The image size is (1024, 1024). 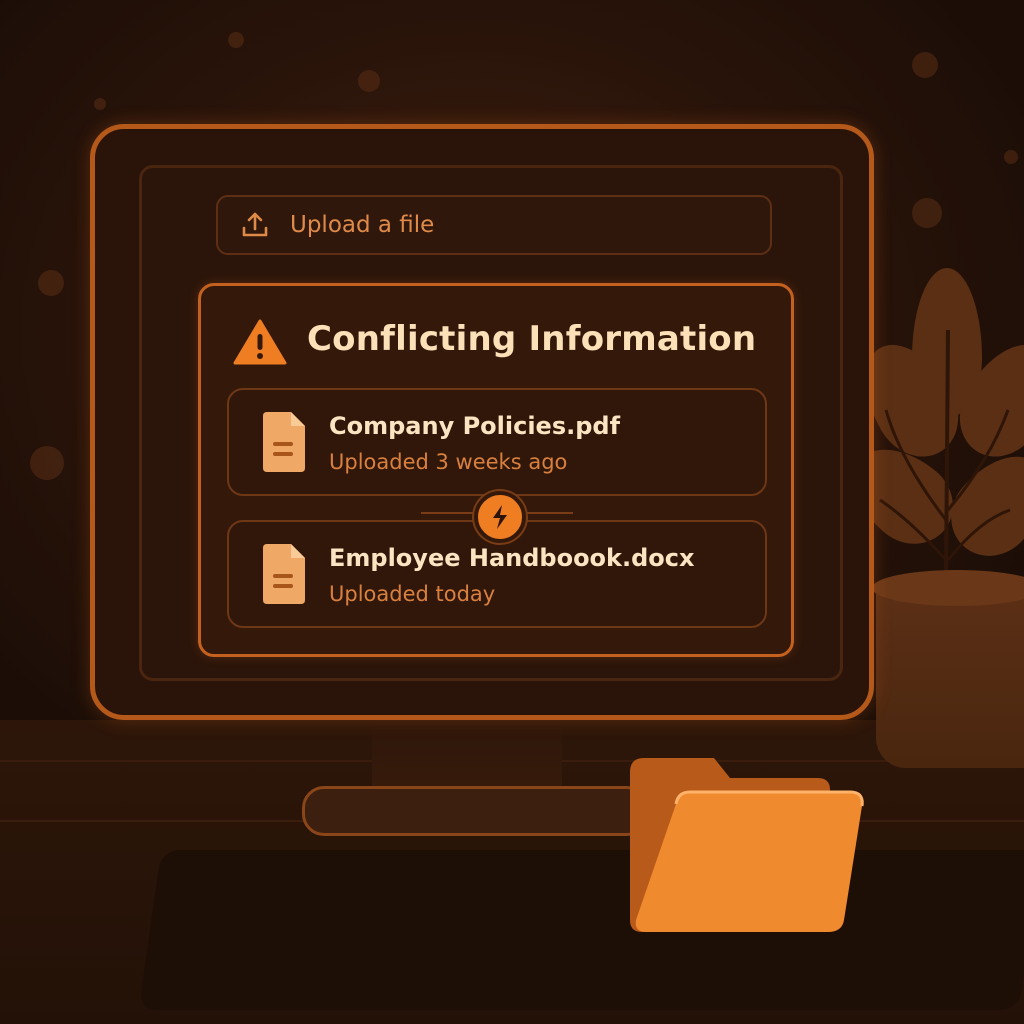 I want to click on lightning-bolt-icon, so click(x=500, y=517).